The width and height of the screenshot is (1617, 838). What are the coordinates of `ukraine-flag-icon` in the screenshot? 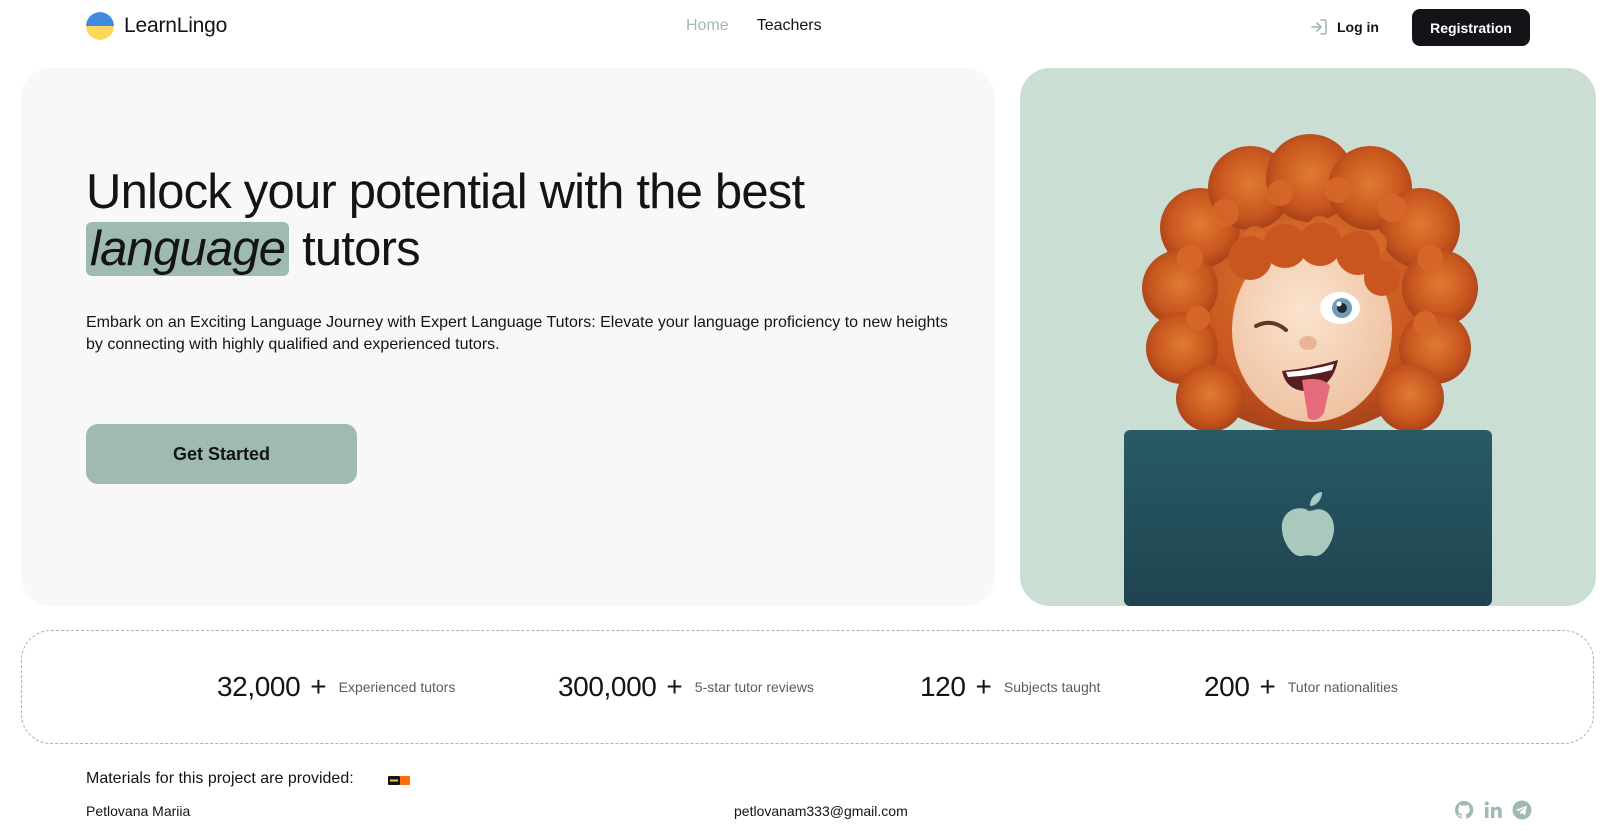 It's located at (100, 26).